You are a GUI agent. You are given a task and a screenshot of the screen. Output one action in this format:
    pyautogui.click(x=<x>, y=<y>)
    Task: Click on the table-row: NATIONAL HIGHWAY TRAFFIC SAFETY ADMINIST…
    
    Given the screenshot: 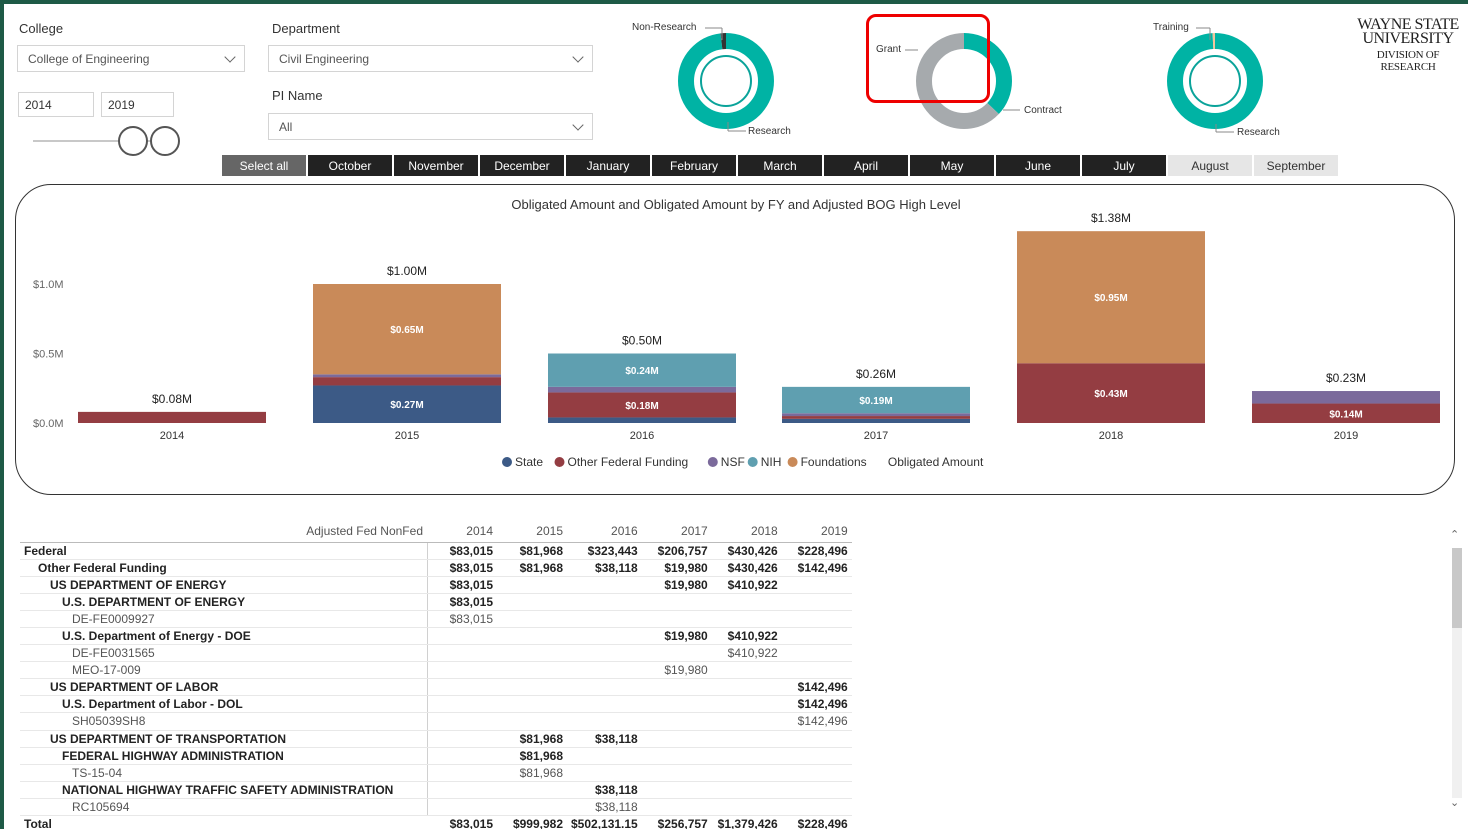 What is the action you would take?
    pyautogui.click(x=436, y=790)
    